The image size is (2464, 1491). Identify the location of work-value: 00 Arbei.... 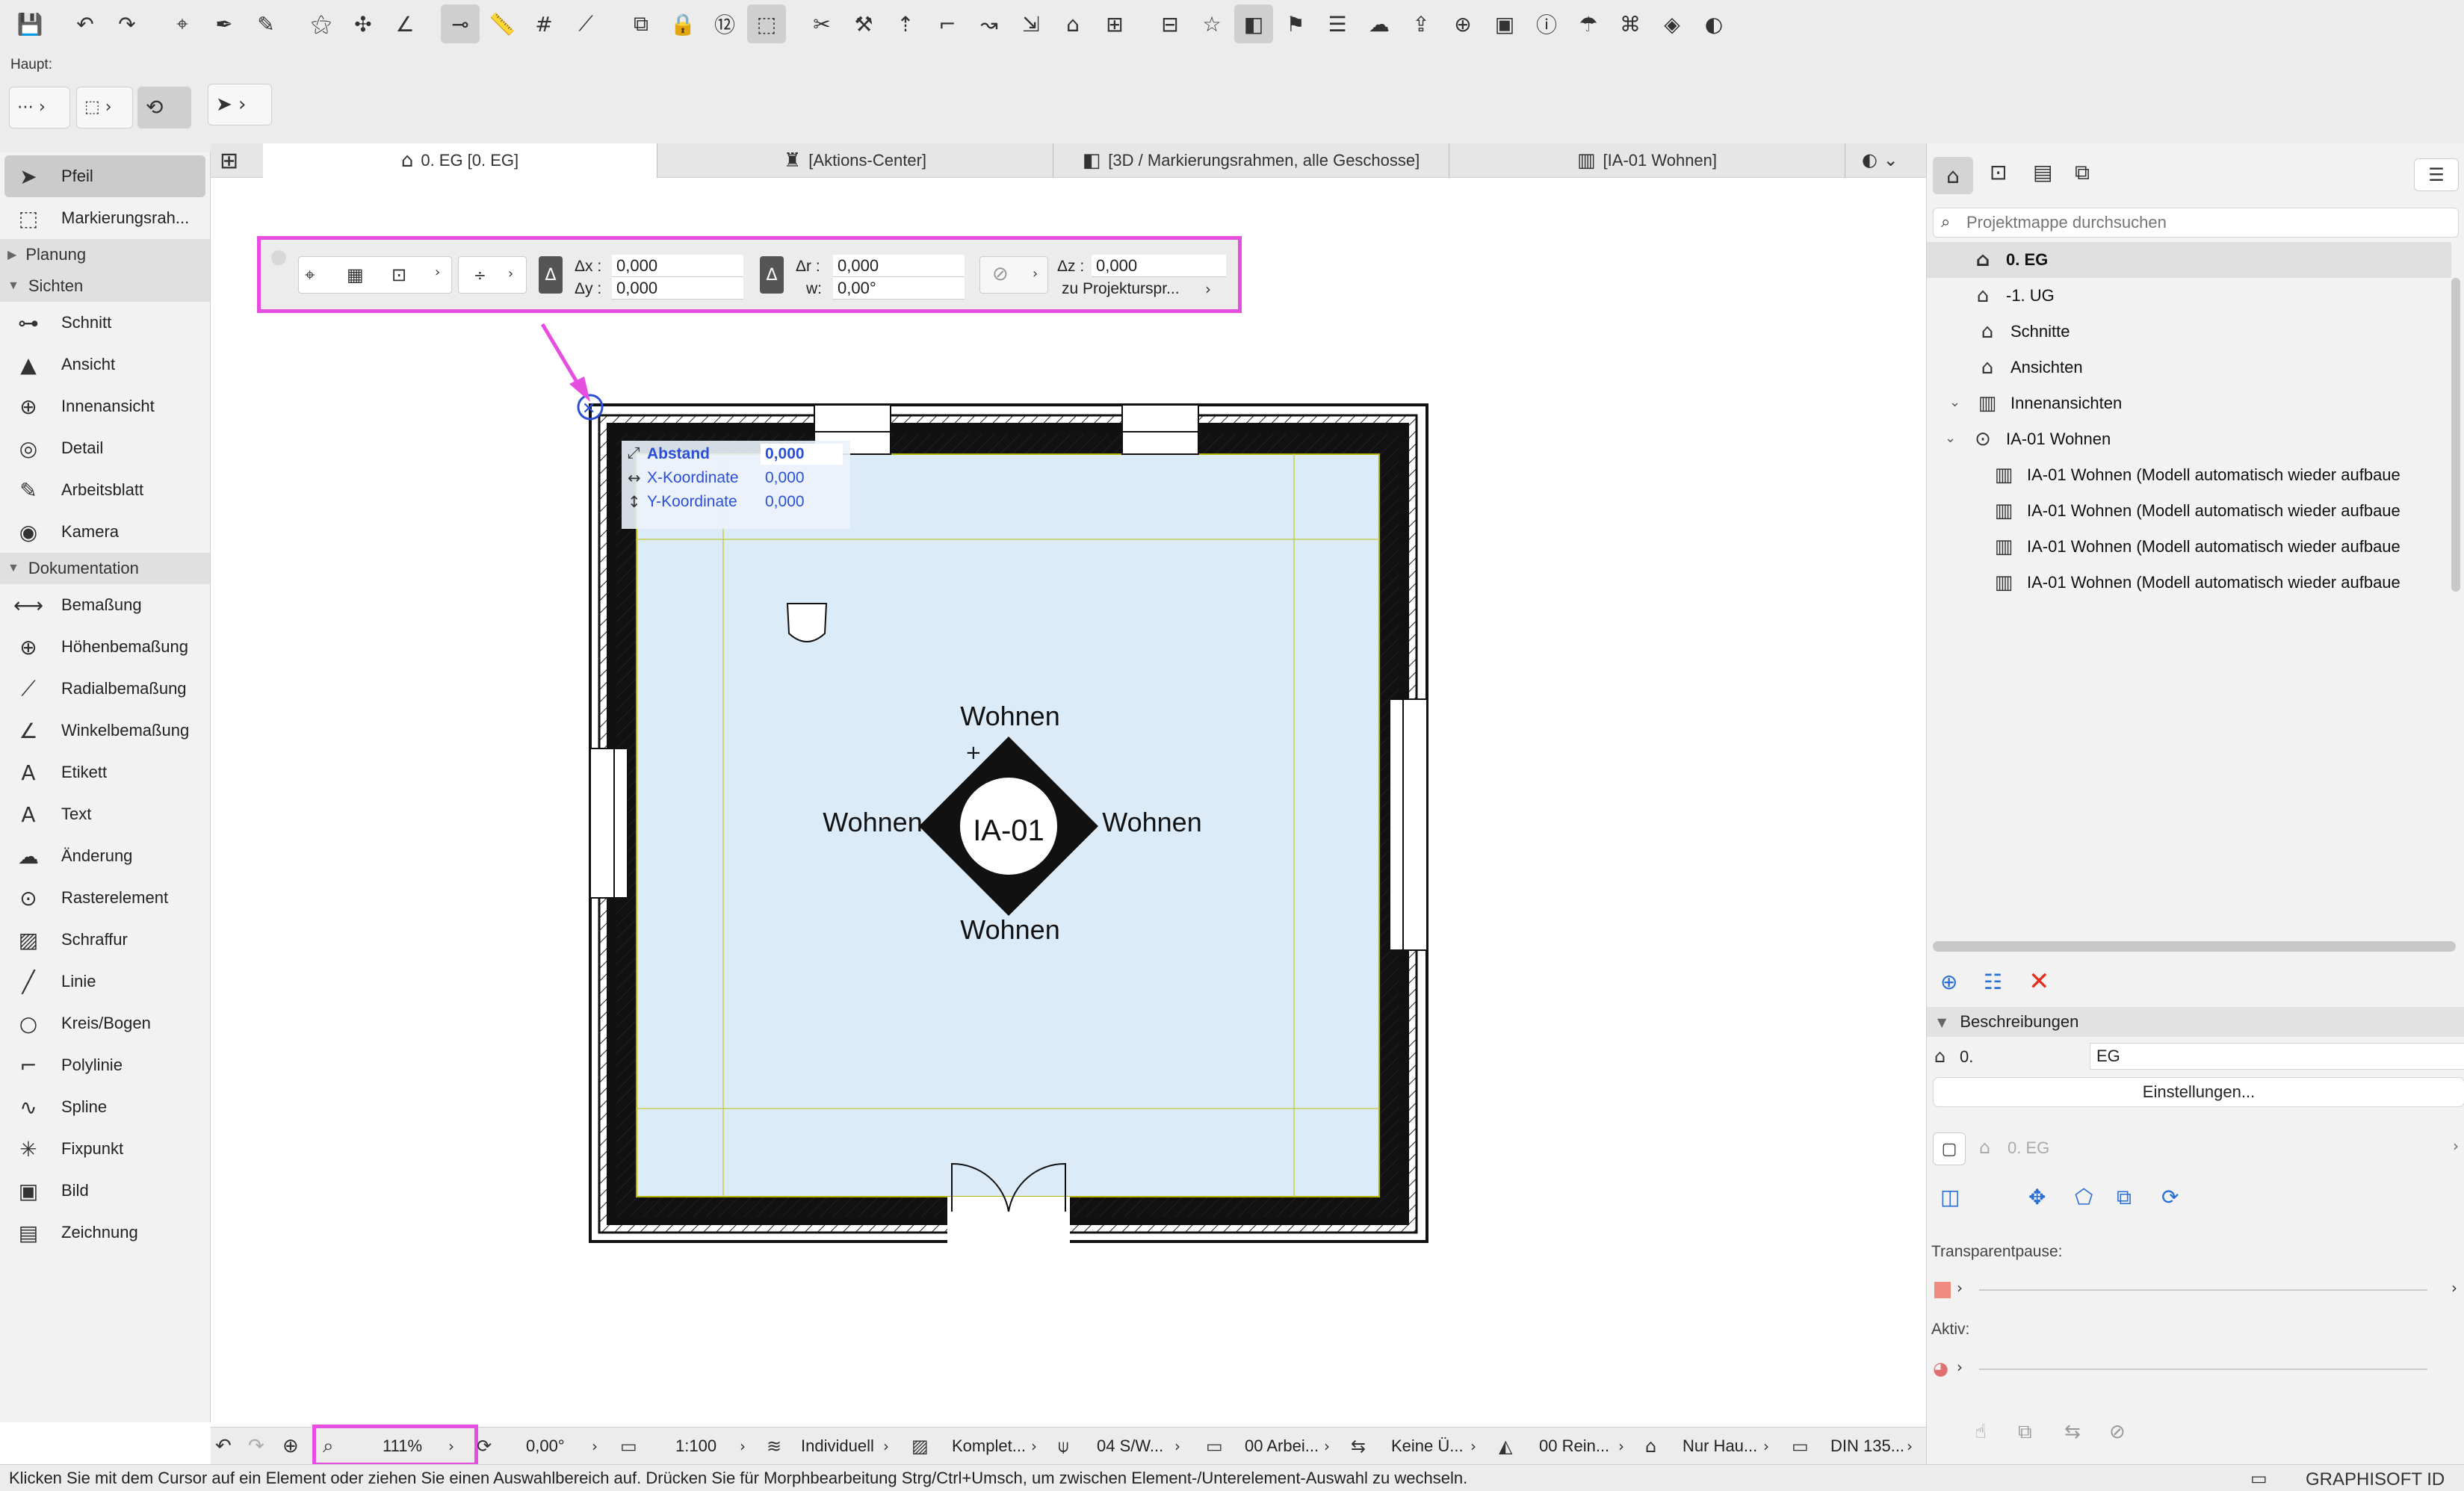
(1282, 1447).